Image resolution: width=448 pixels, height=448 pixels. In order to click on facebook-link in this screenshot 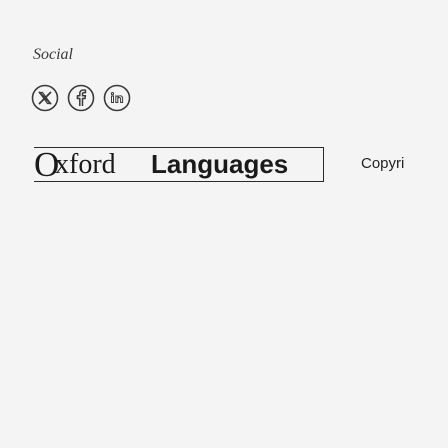, I will do `click(81, 98)`.